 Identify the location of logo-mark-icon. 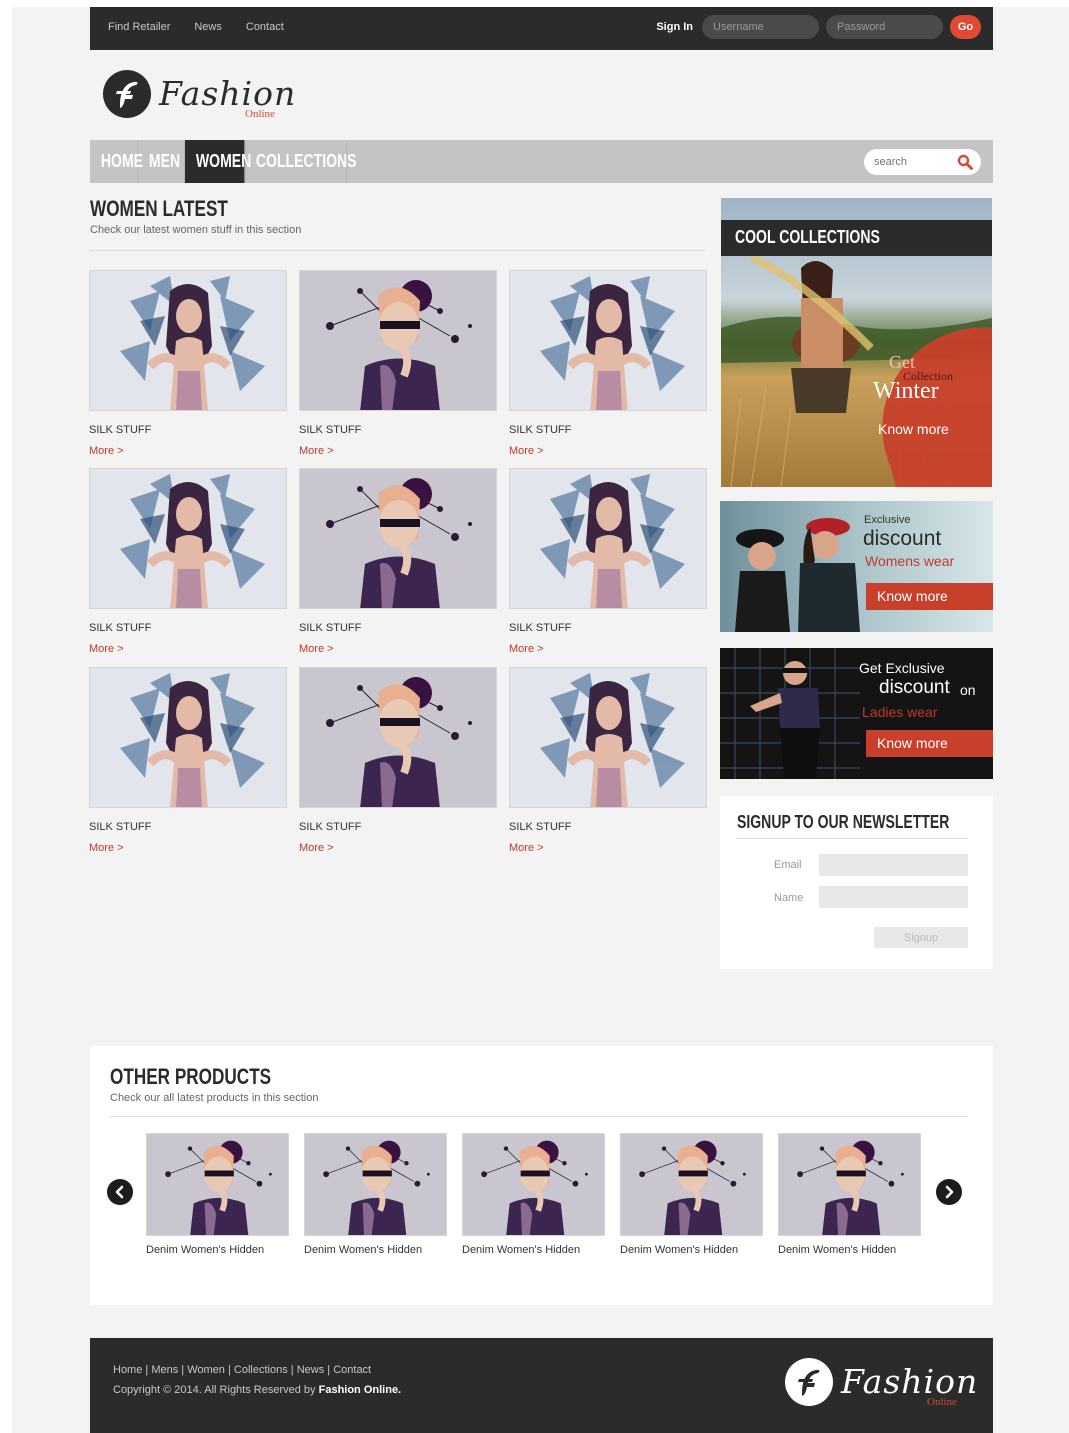
(127, 94).